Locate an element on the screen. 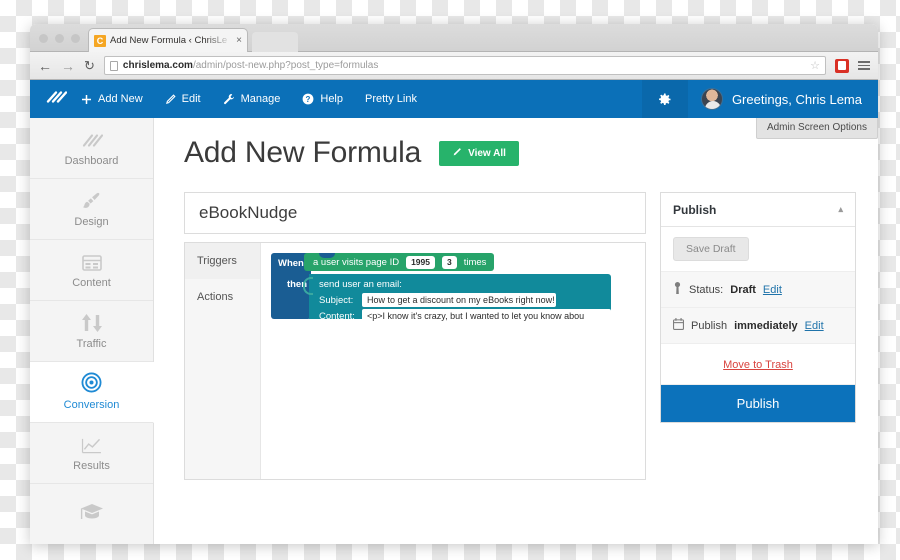  tab-triggers: Triggers is located at coordinates (222, 261).